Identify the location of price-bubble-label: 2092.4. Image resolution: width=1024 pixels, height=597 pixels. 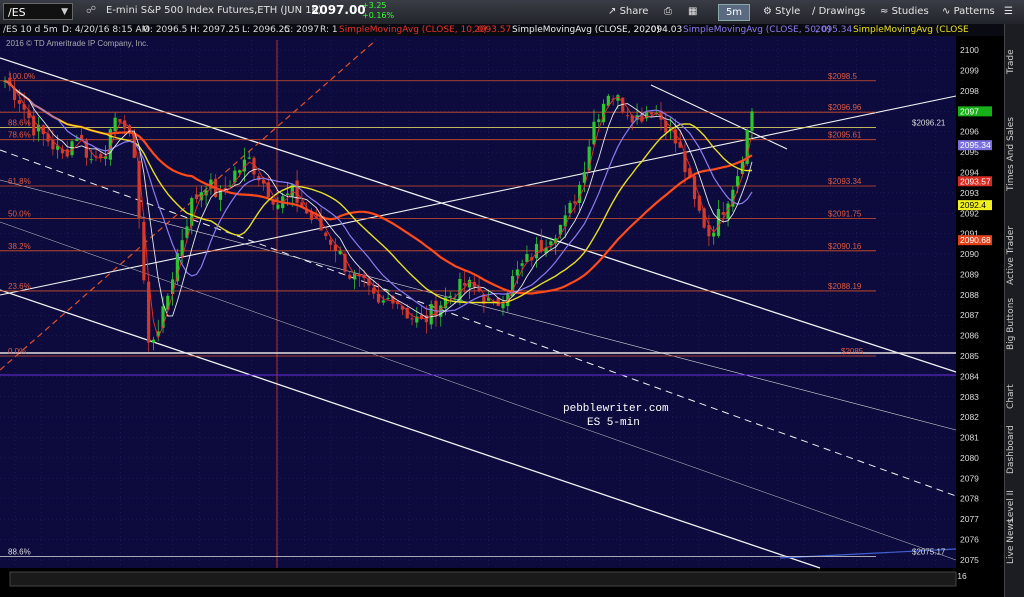
(973, 205).